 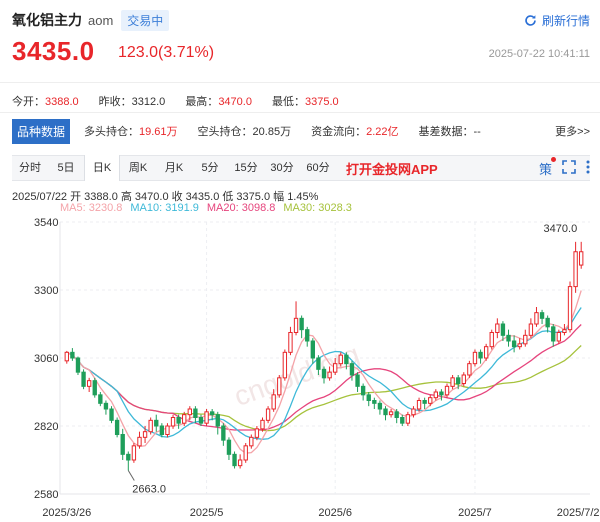 What do you see at coordinates (449, 132) in the screenshot?
I see `basis-data: 基差数据：--` at bounding box center [449, 132].